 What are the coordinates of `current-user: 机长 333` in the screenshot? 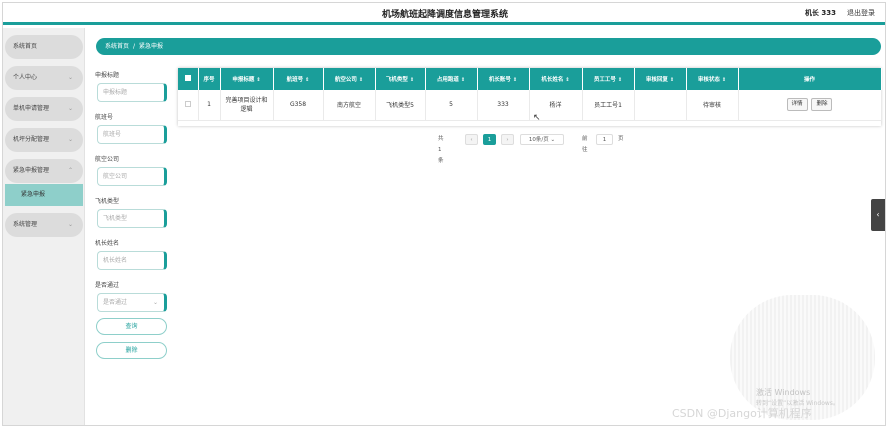 It's located at (820, 13).